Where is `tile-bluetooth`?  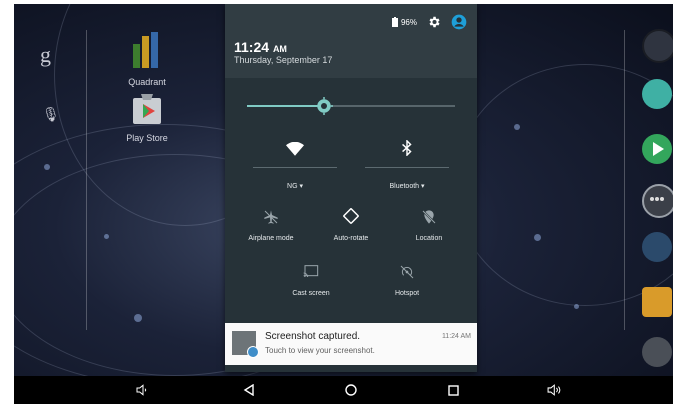
tile-bluetooth is located at coordinates (407, 148).